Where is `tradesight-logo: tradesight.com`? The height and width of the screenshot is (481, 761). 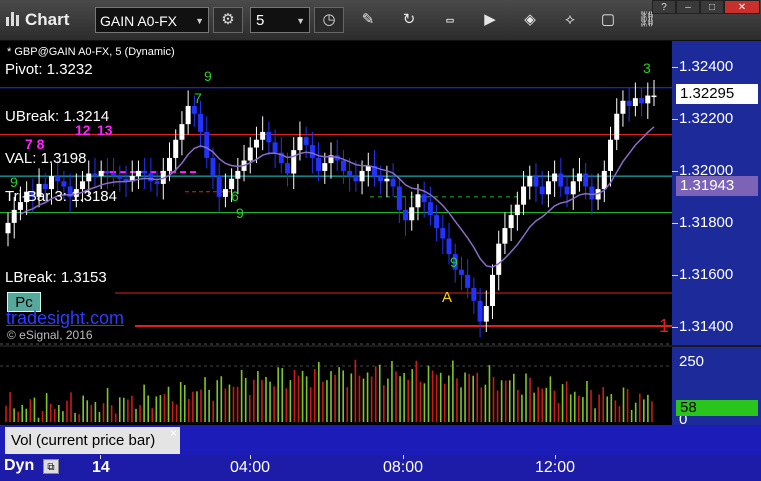
tradesight-logo: tradesight.com is located at coordinates (65, 318).